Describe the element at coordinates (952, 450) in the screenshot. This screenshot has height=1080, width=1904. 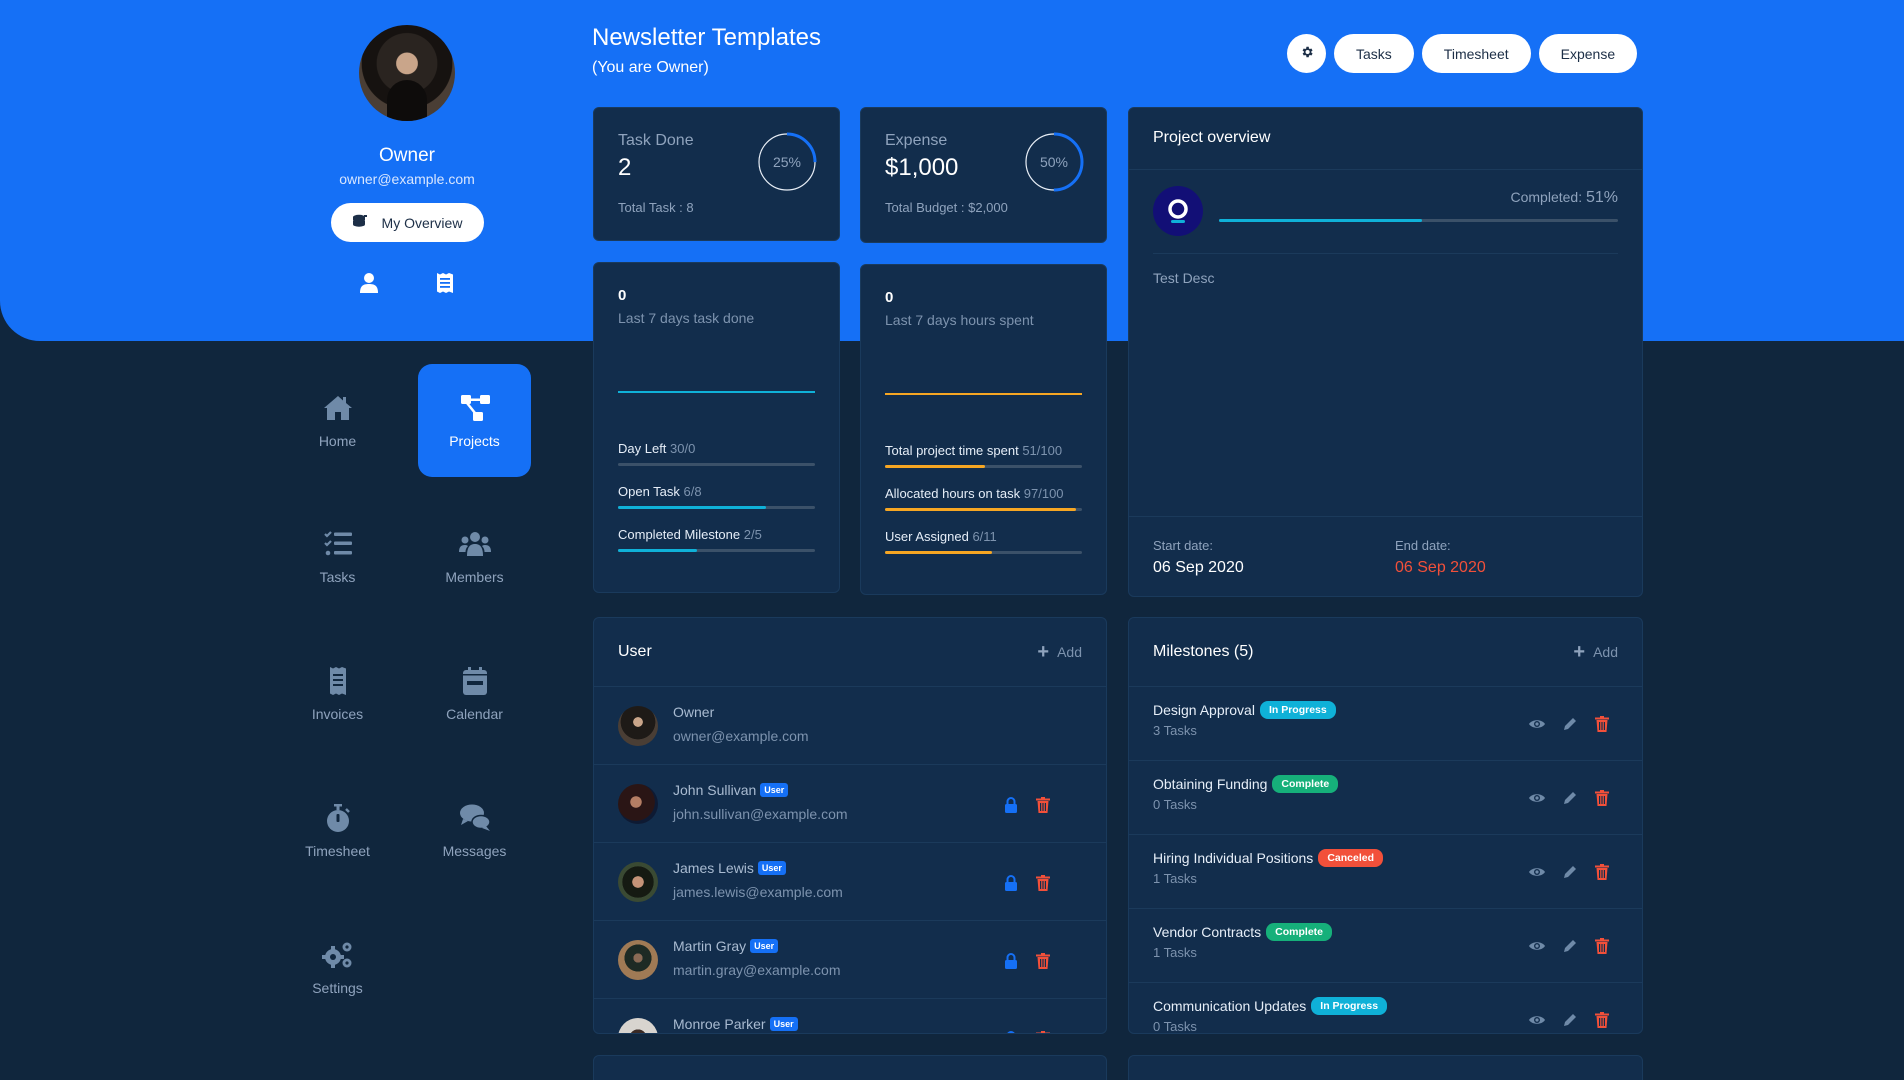
I see `bar-label: Total project time spent` at that location.